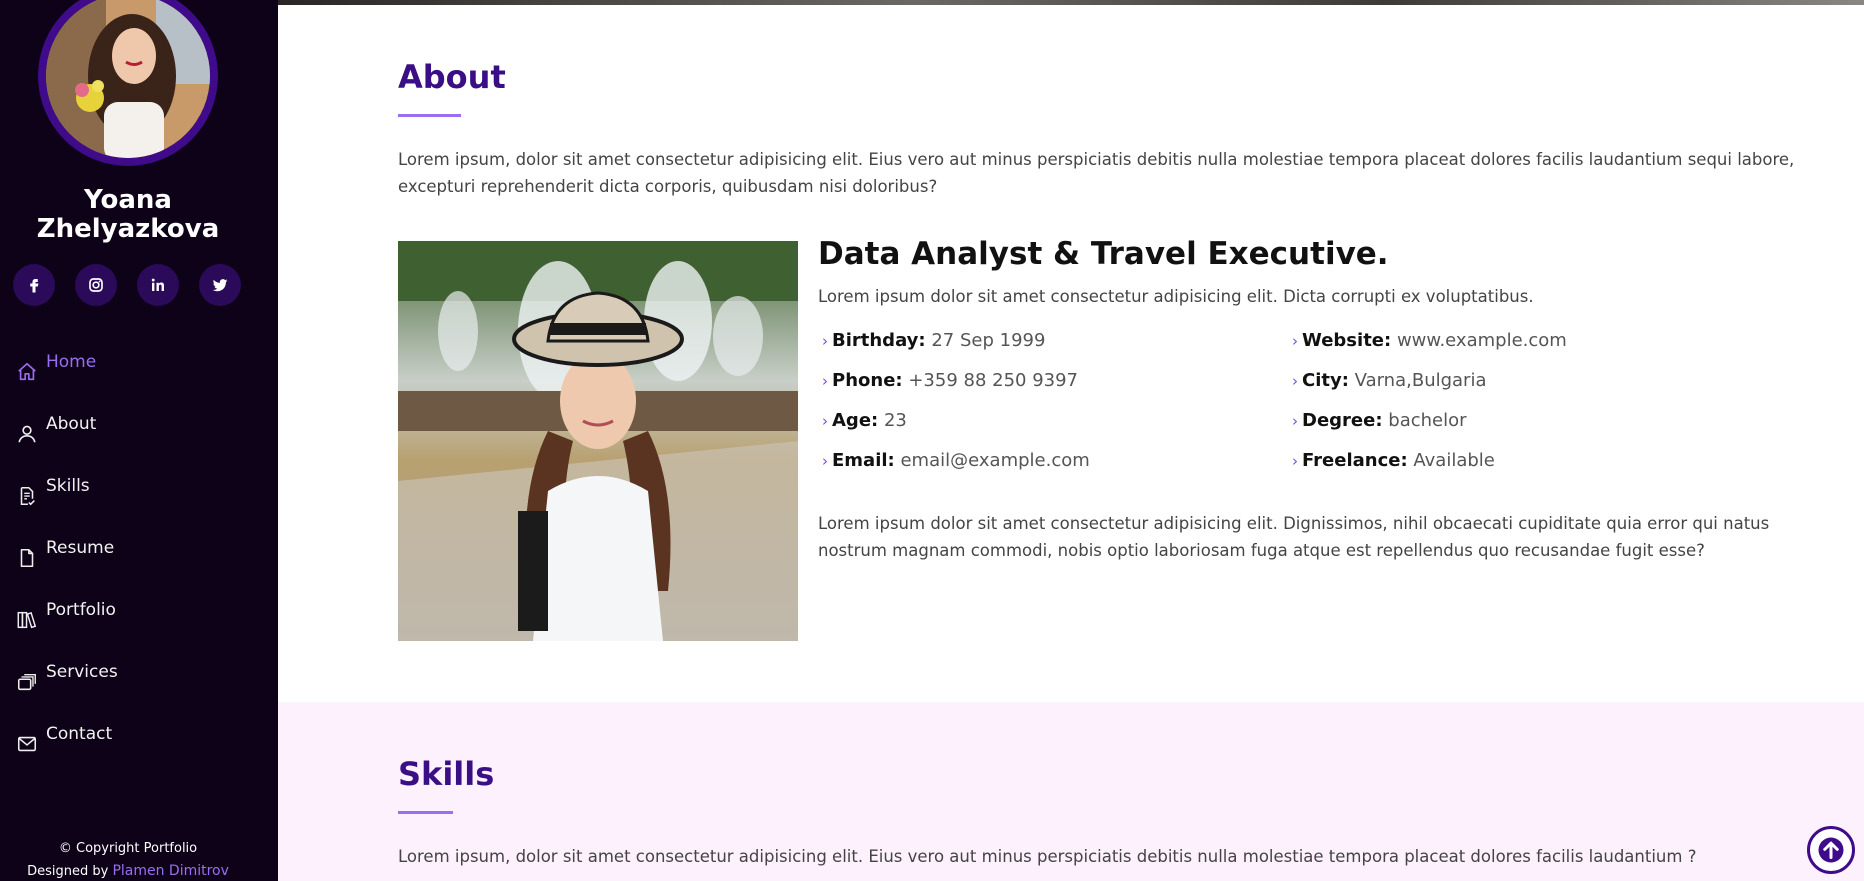 Image resolution: width=1864 pixels, height=881 pixels. I want to click on social-links, so click(127, 285).